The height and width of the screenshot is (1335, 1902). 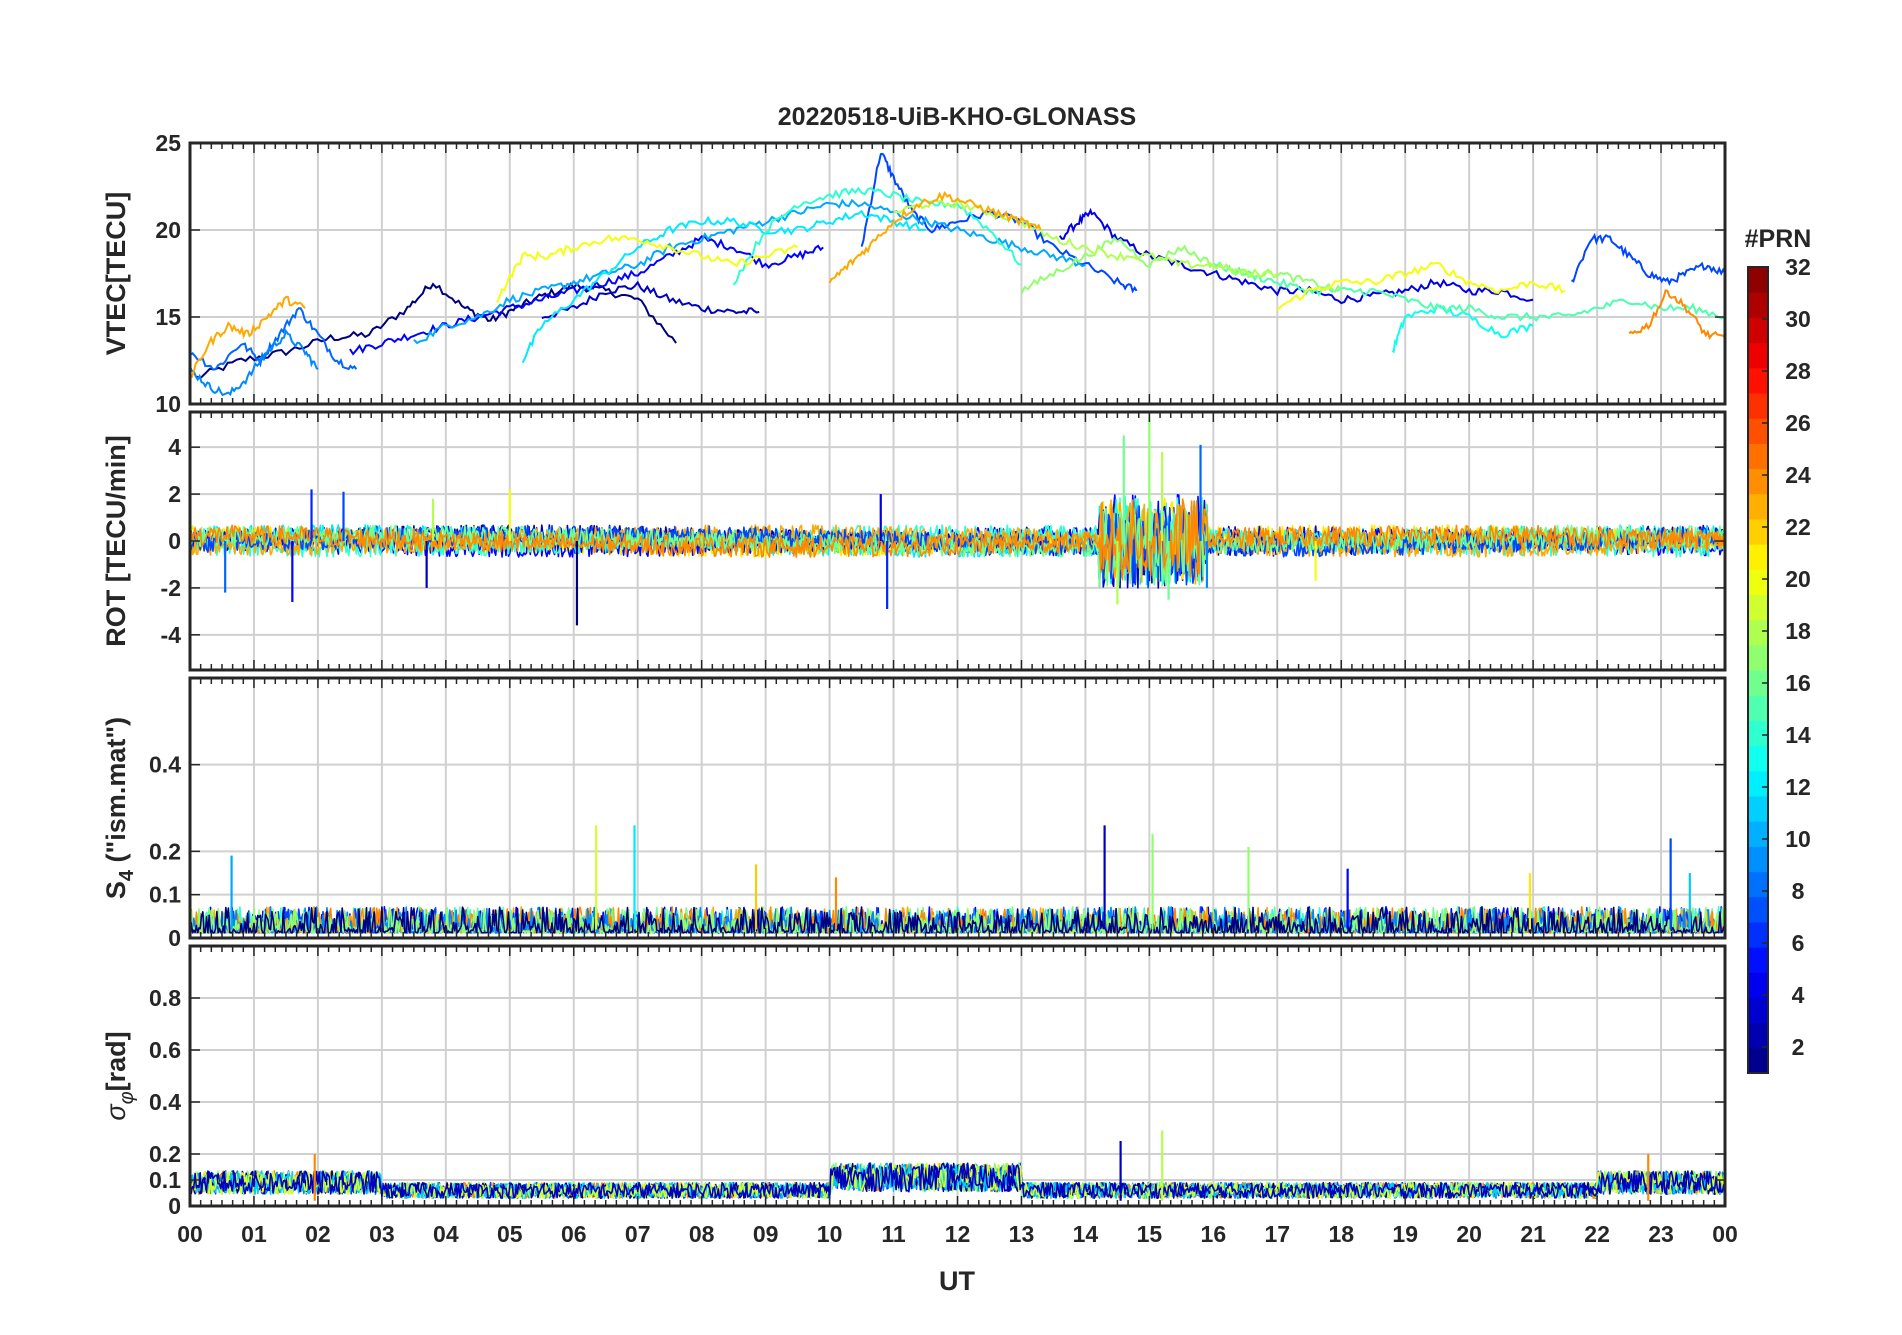 I want to click on y-tick-label: 15, so click(x=168, y=317).